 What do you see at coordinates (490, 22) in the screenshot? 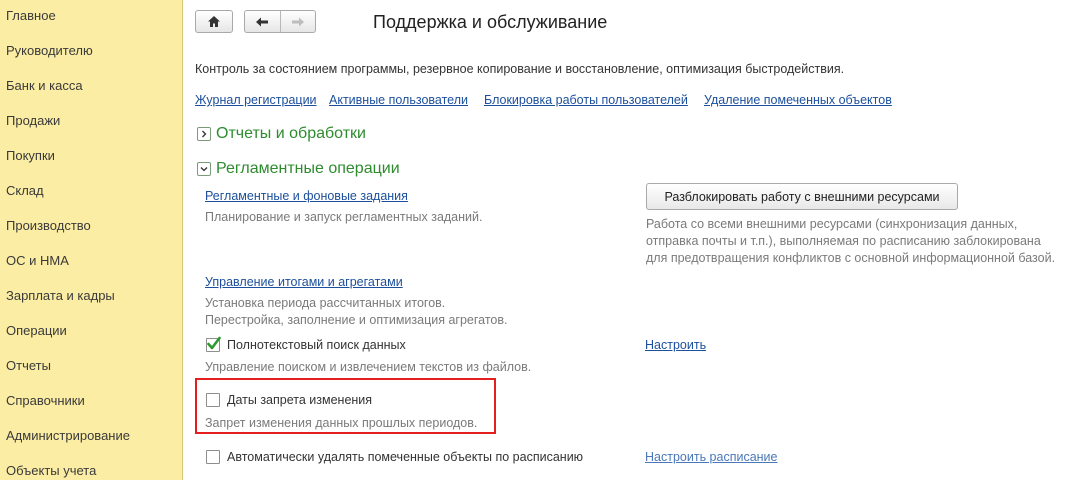
I see `page-title: Поддержка и обслуживание` at bounding box center [490, 22].